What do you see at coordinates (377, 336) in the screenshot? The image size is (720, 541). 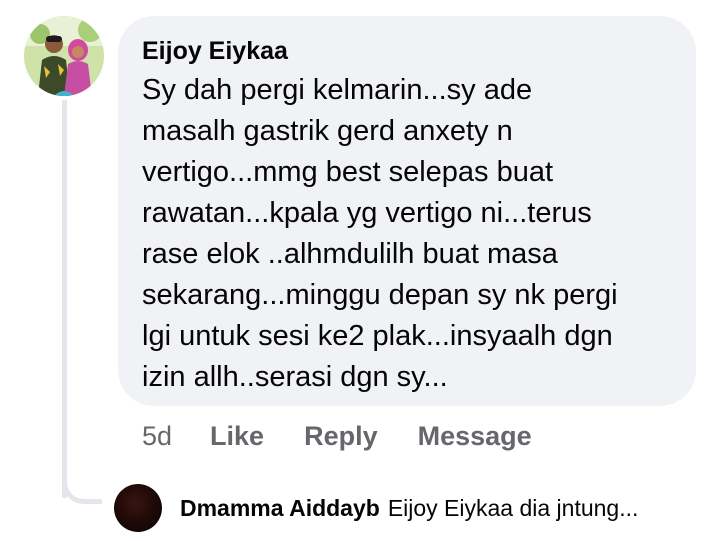 I see `comment-text-line: lgi untuk sesi ke2 plak...insyaalh dgn` at bounding box center [377, 336].